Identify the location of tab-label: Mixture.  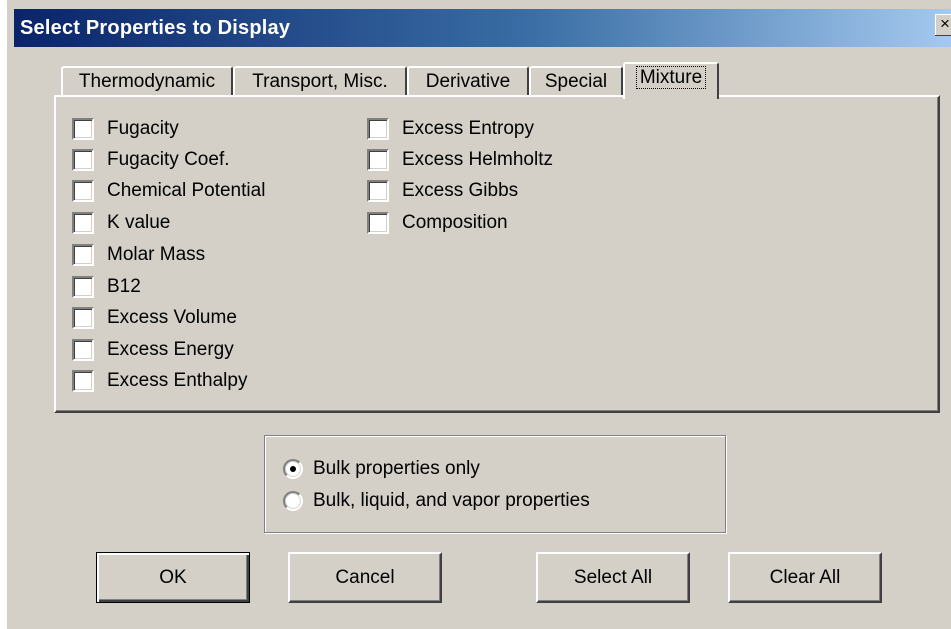
(671, 77).